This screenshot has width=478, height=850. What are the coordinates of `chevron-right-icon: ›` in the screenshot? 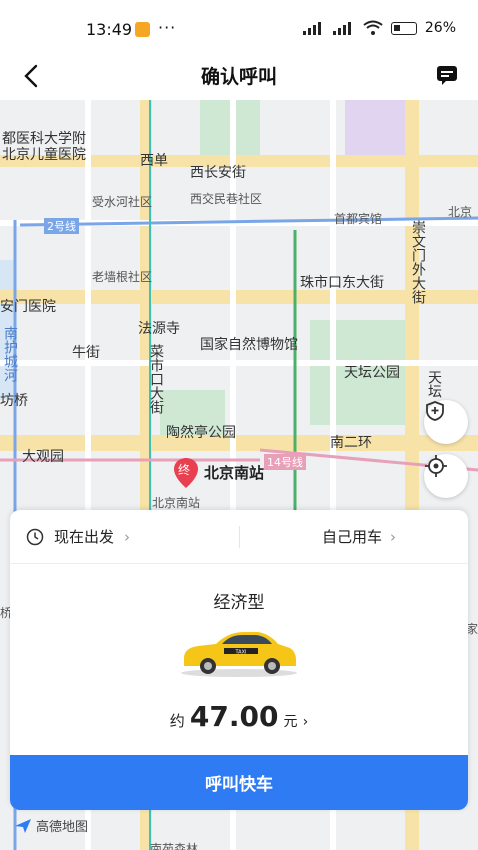 It's located at (127, 536).